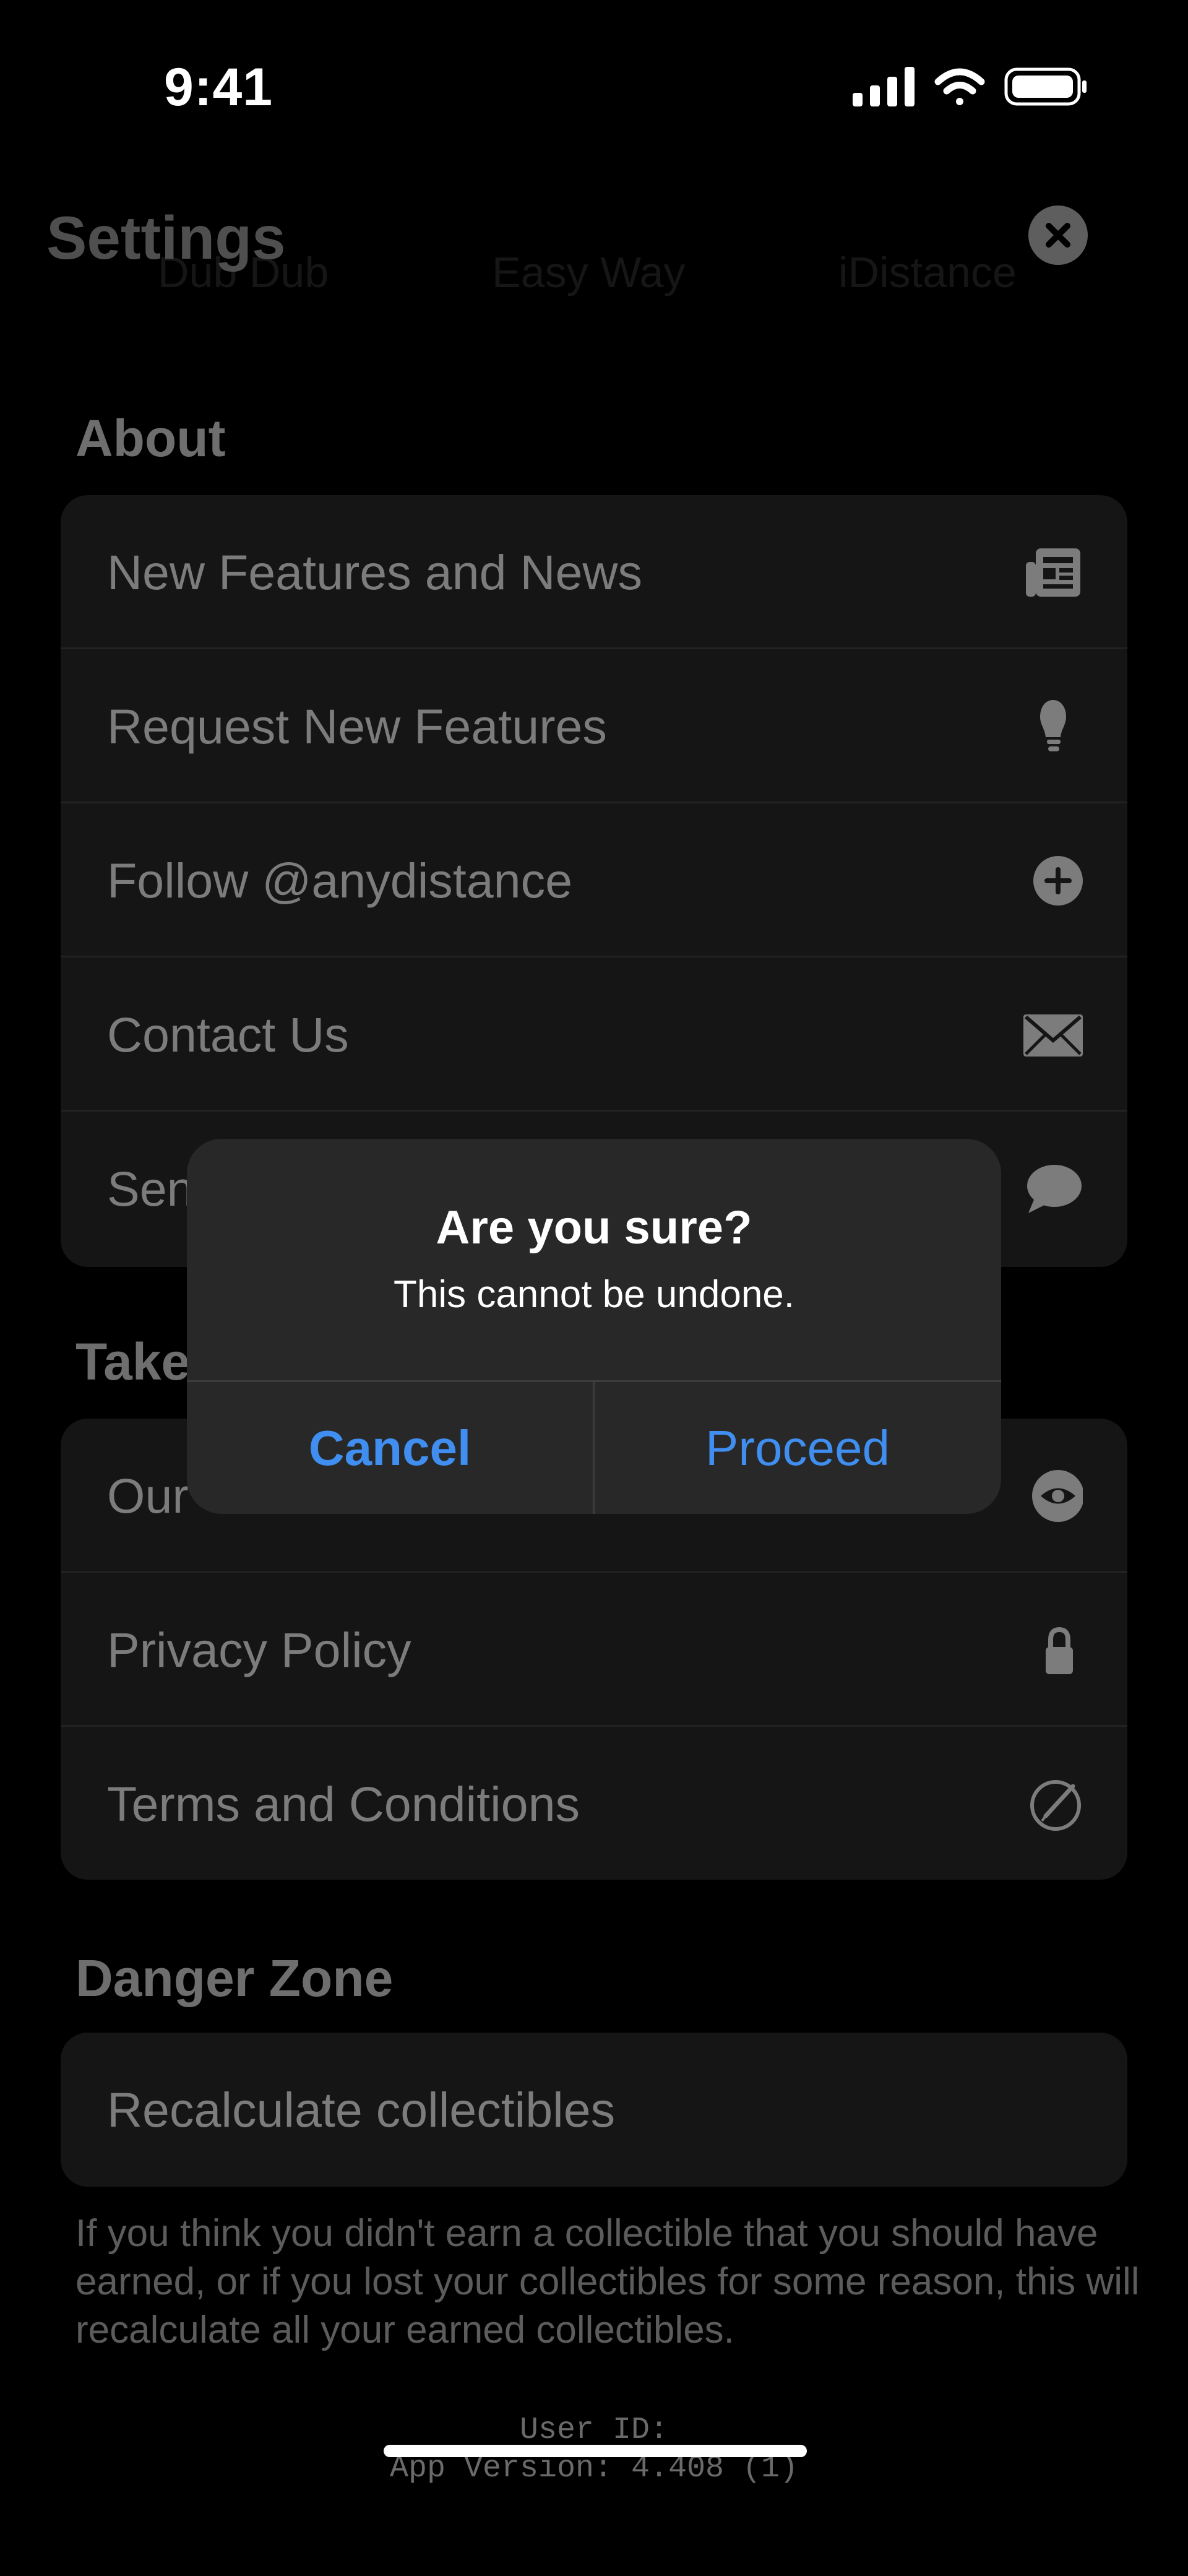  What do you see at coordinates (594, 1294) in the screenshot?
I see `alert-message: This cannot be undone.` at bounding box center [594, 1294].